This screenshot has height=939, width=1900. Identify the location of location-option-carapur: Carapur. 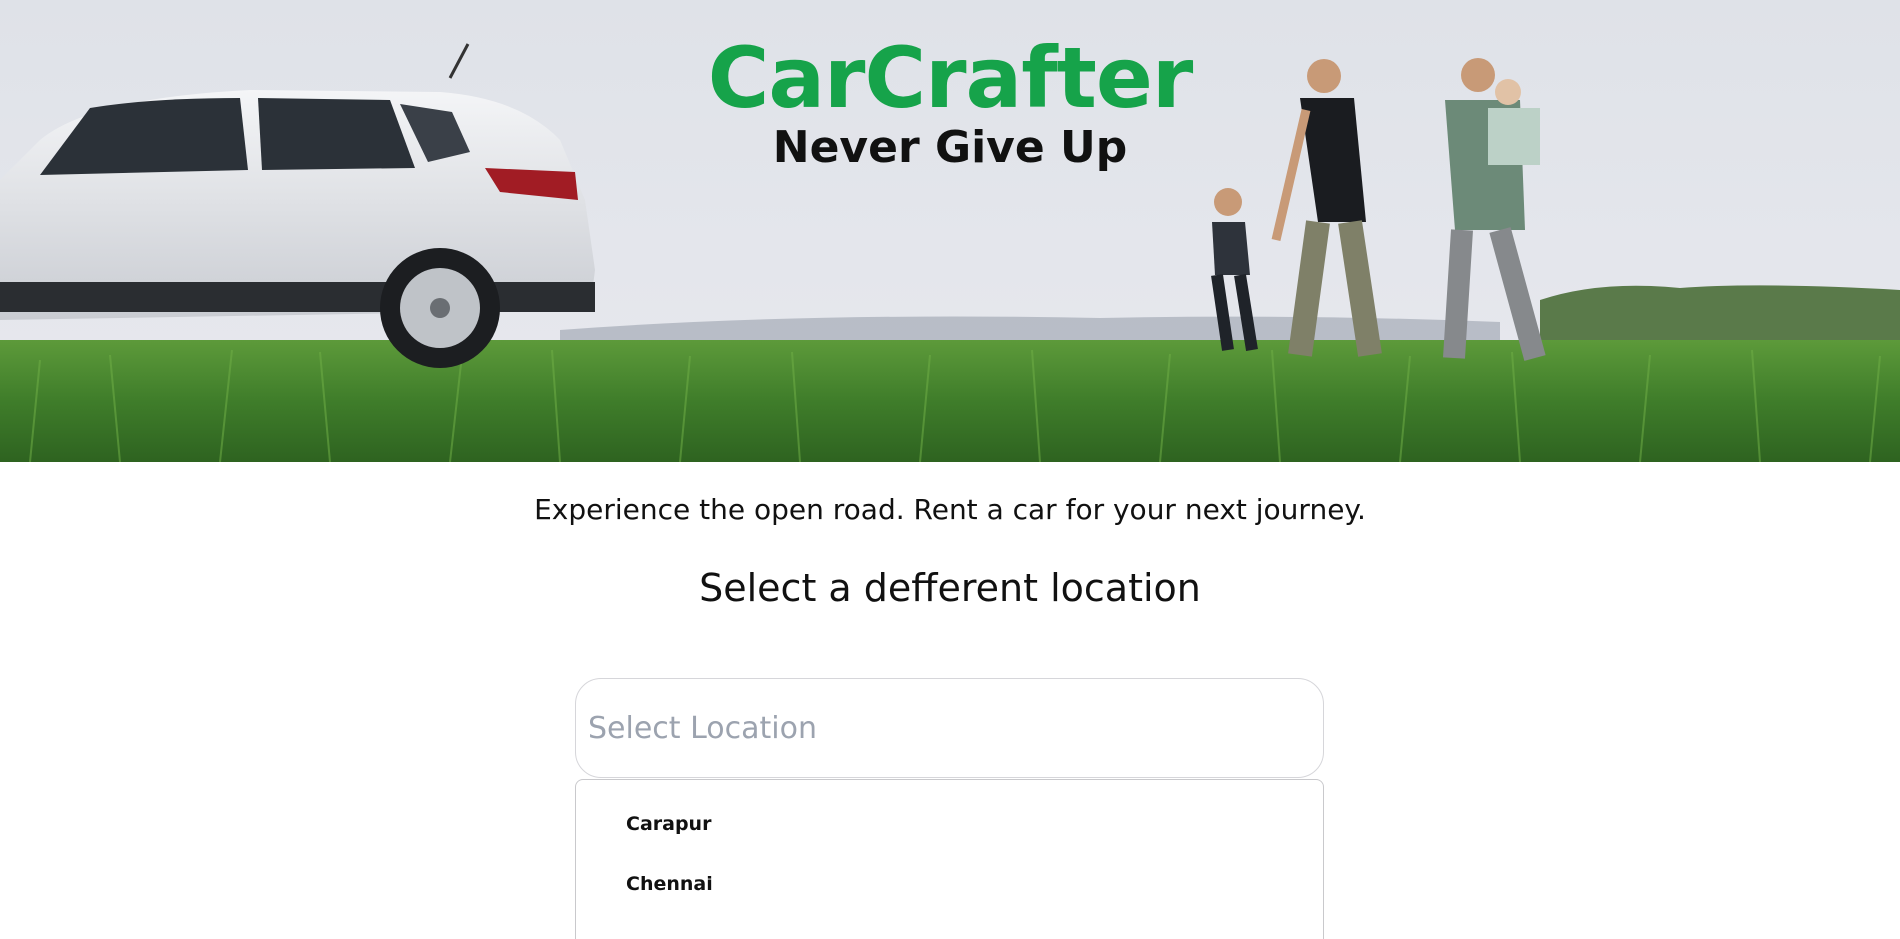
(668, 824).